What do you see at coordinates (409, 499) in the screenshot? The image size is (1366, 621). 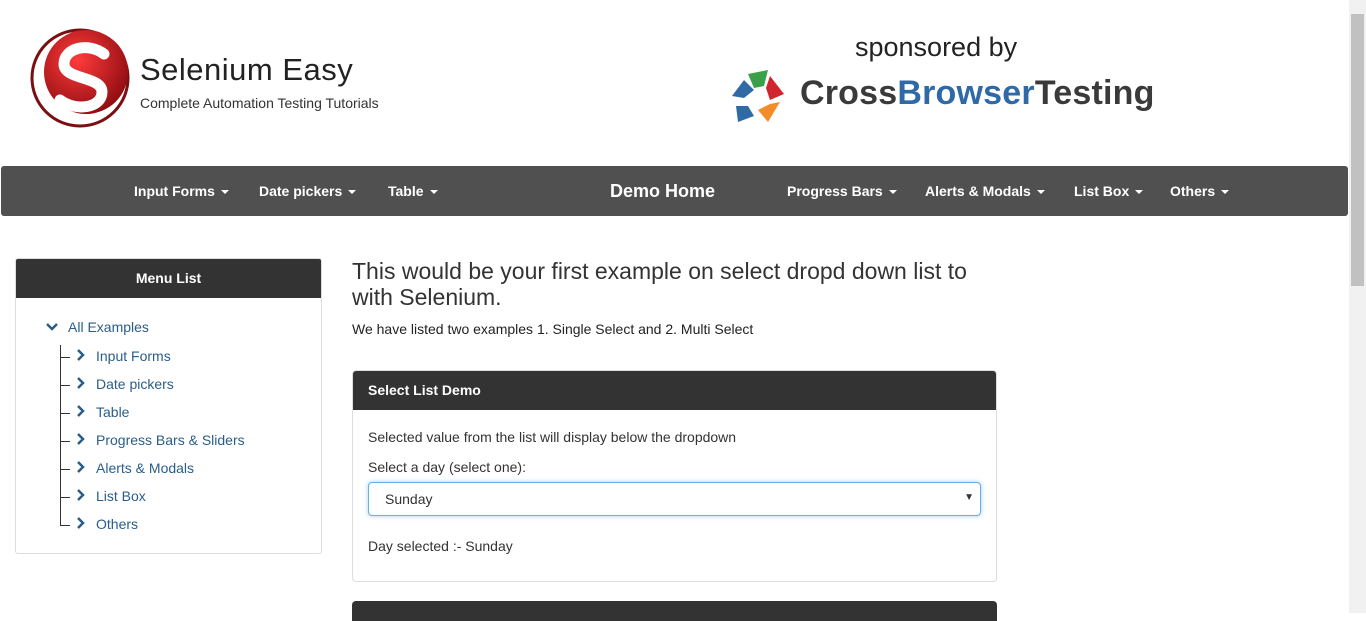 I see `day-select-value: Sunday` at bounding box center [409, 499].